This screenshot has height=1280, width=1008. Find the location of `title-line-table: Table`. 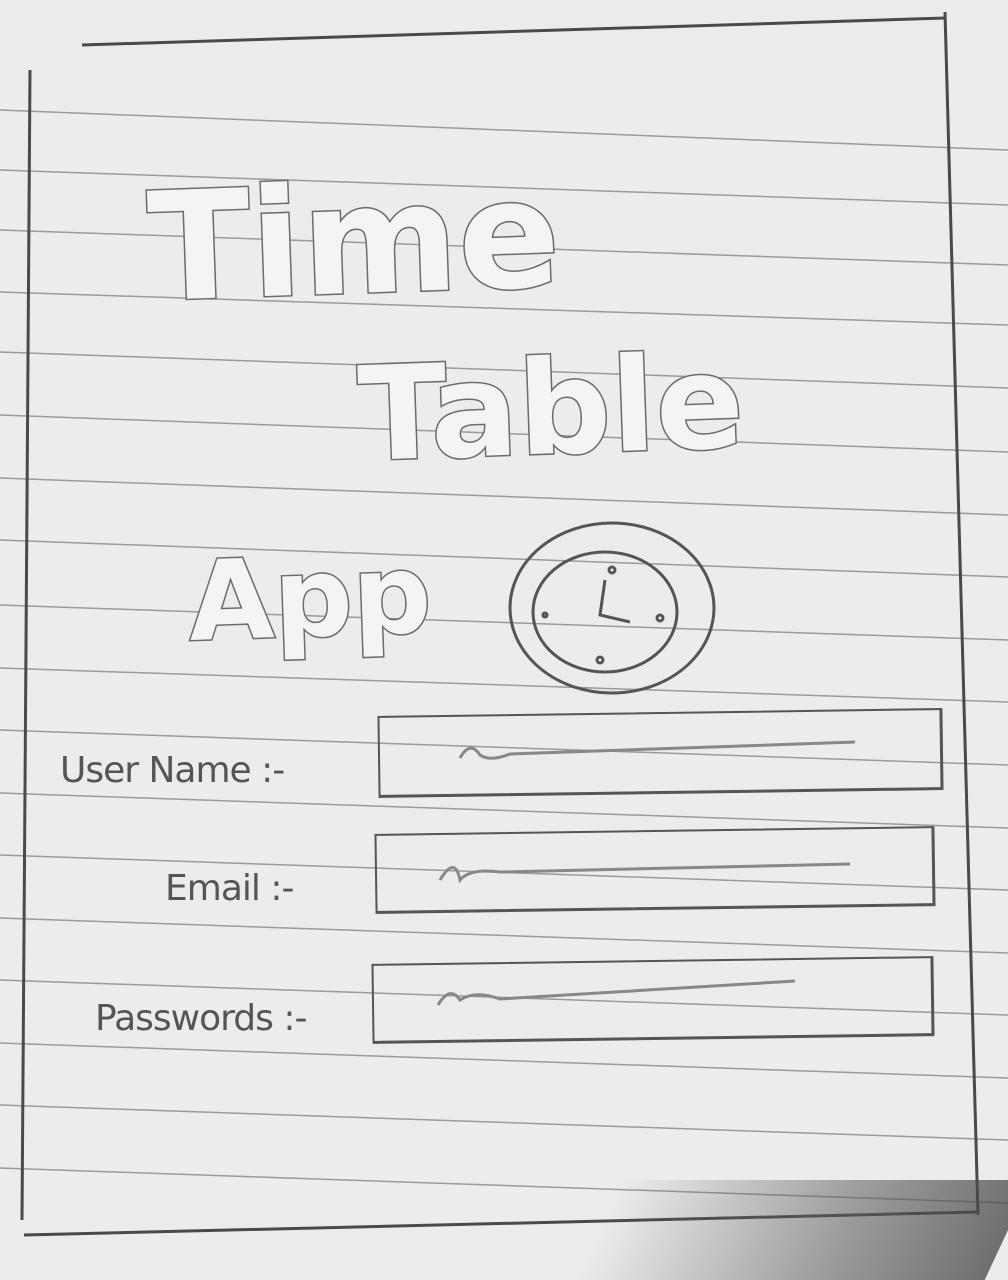

title-line-table: Table is located at coordinates (551, 408).